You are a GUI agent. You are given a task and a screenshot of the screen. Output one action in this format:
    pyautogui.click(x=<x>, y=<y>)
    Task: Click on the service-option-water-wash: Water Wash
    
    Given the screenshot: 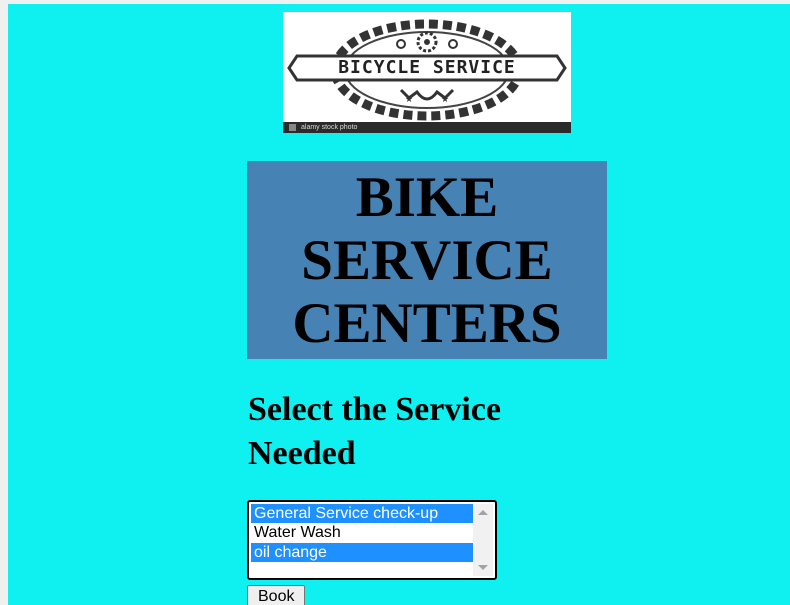 What is the action you would take?
    pyautogui.click(x=362, y=532)
    